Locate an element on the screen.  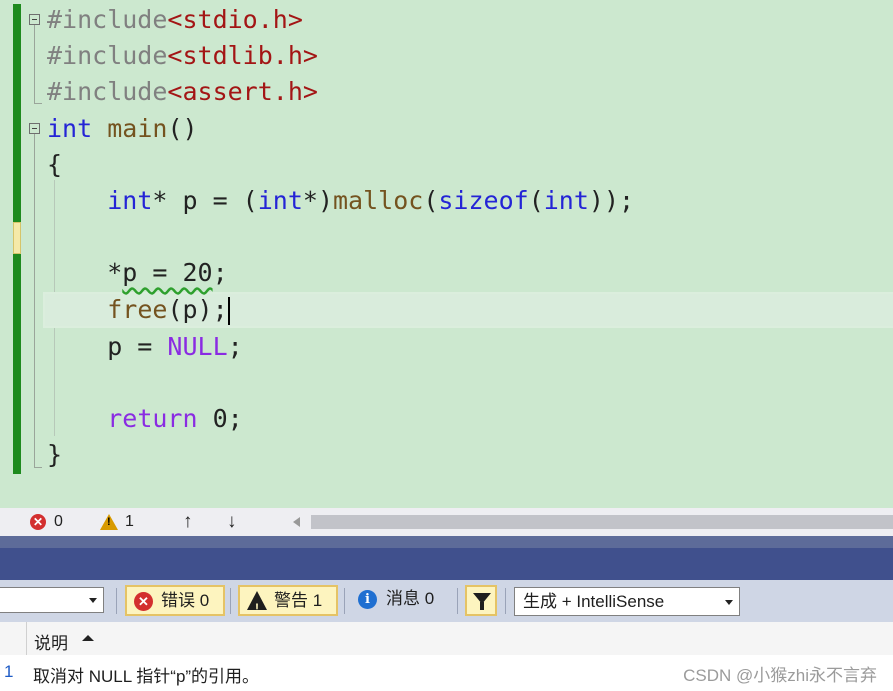
code-token: * p = ( is located at coordinates (205, 200).